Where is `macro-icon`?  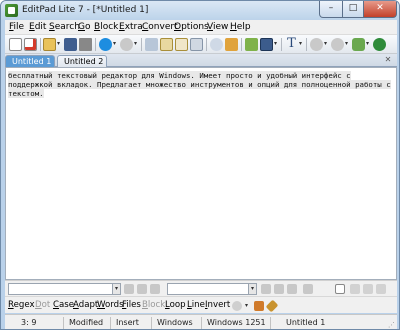
macro-icon is located at coordinates (316, 44).